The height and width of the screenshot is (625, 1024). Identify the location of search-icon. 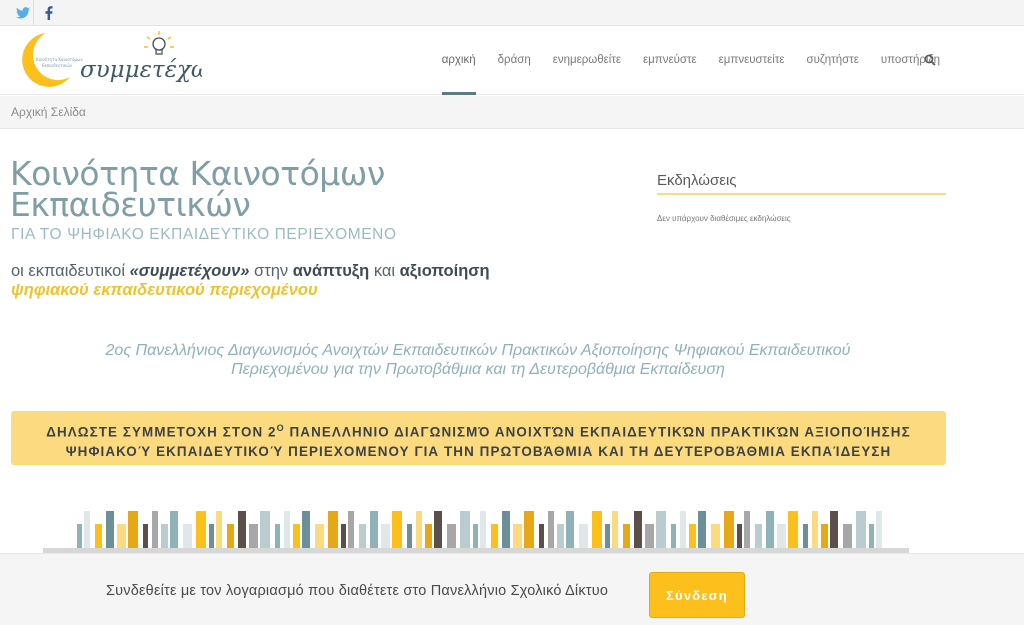
(931, 60).